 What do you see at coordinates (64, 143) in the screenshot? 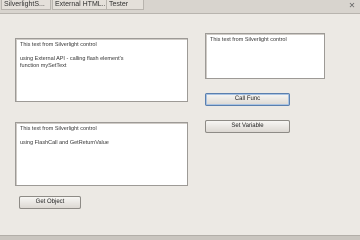
I see `text-line: using FlashCall and GetReturnValue` at bounding box center [64, 143].